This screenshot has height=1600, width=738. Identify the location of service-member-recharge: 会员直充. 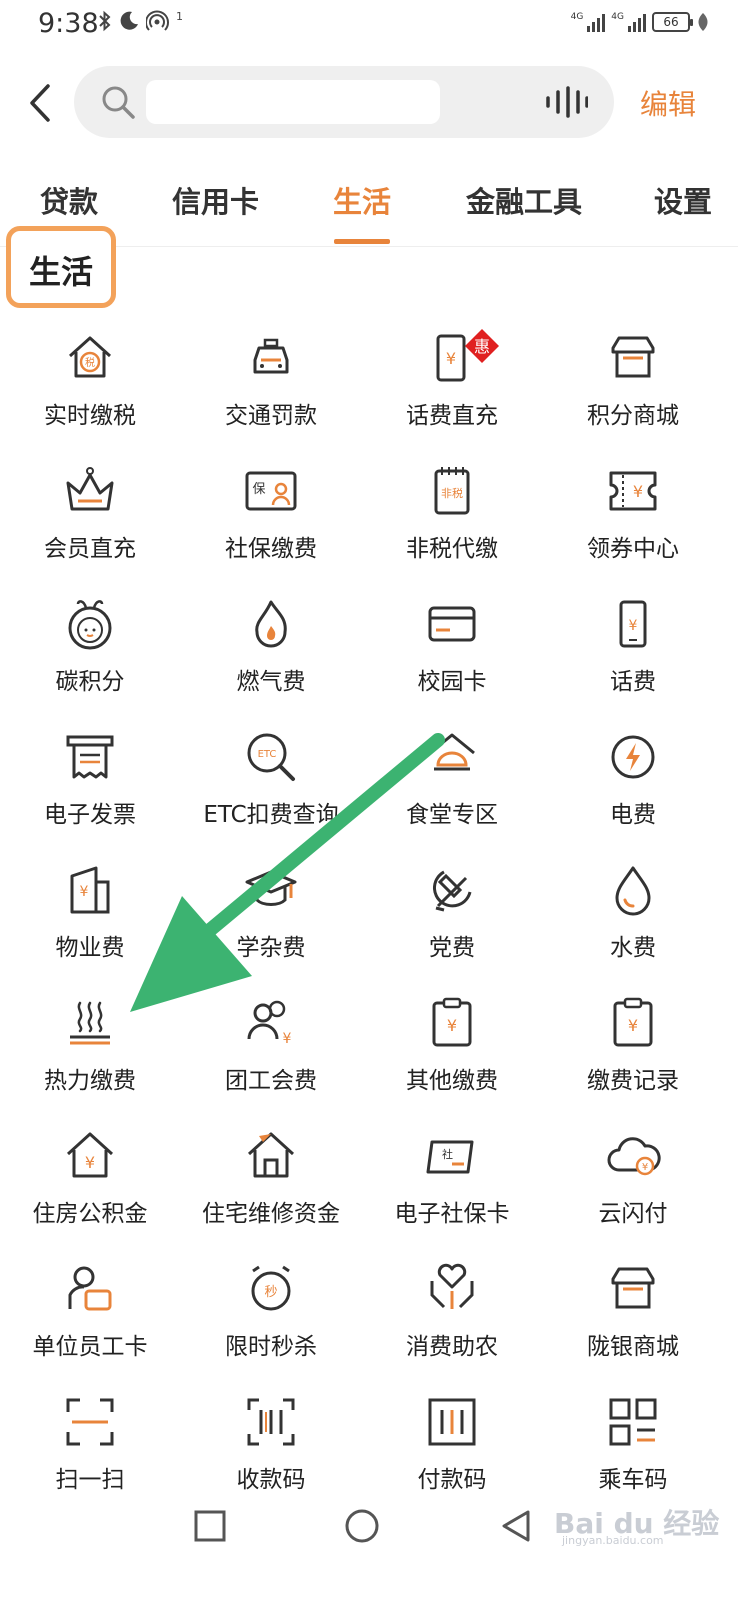
(90, 517).